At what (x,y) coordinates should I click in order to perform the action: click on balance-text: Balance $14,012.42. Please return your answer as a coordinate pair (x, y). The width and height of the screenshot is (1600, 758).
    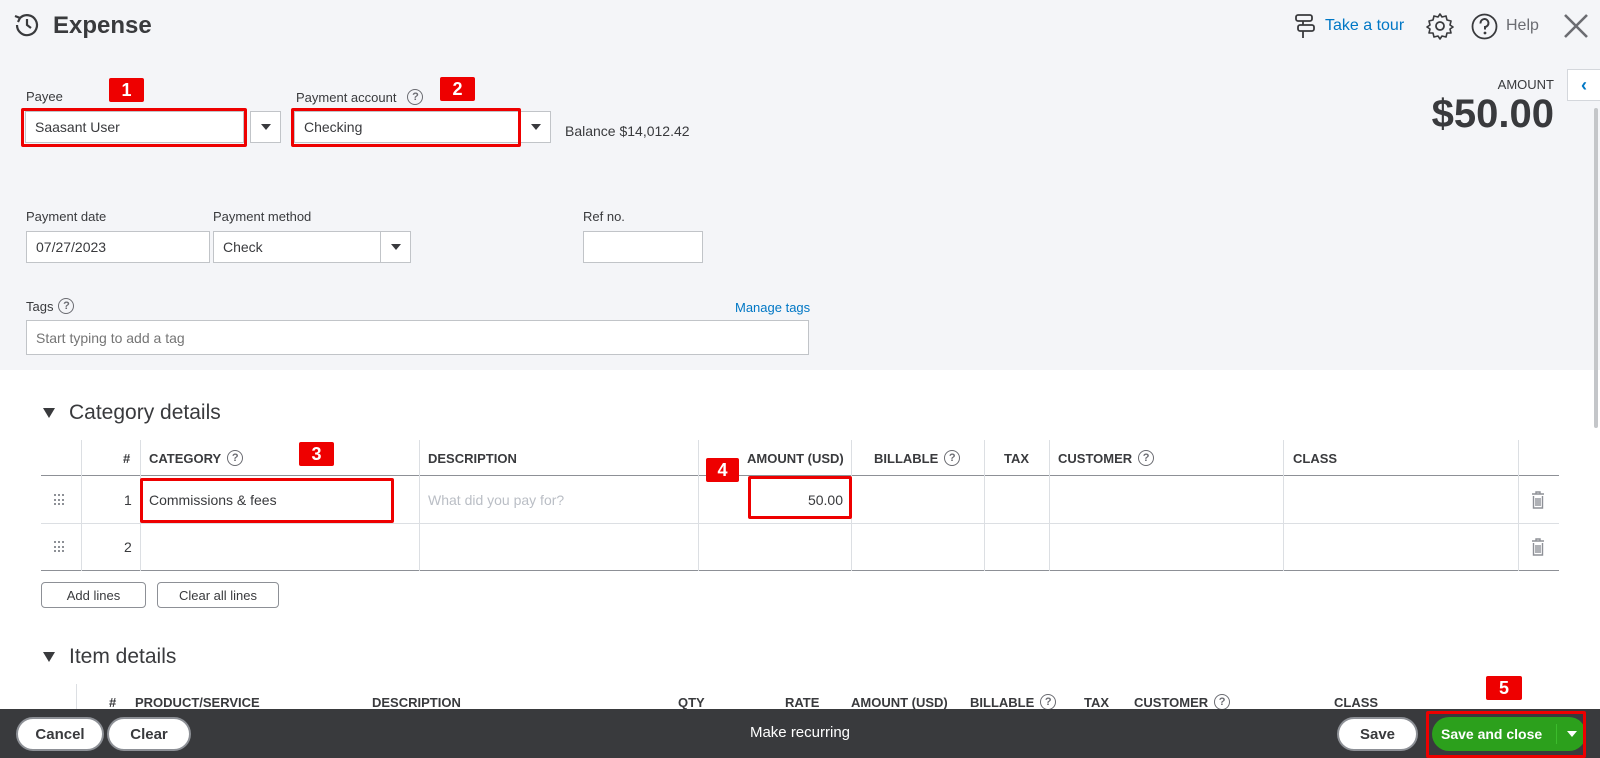
    Looking at the image, I should click on (627, 131).